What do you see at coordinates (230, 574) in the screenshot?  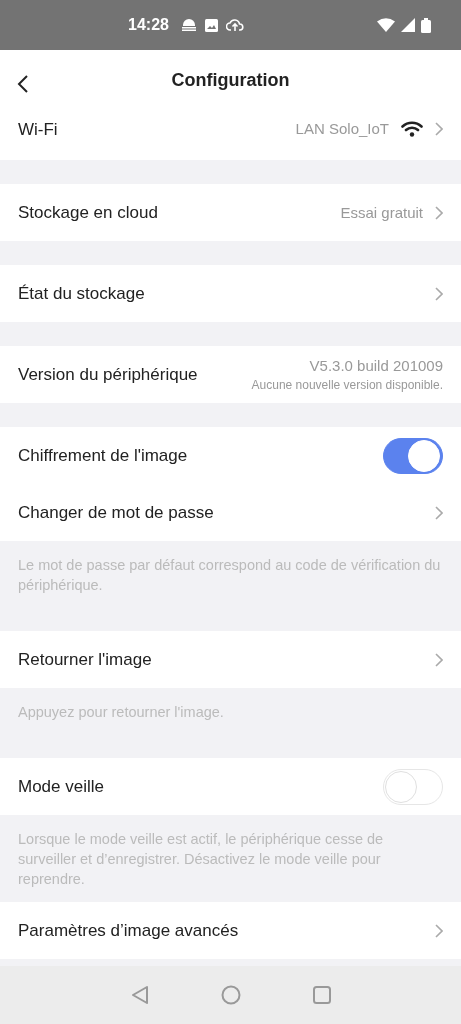 I see `help-text: Le mot de passe par défaut correspond au code de vérification du périphérique.` at bounding box center [230, 574].